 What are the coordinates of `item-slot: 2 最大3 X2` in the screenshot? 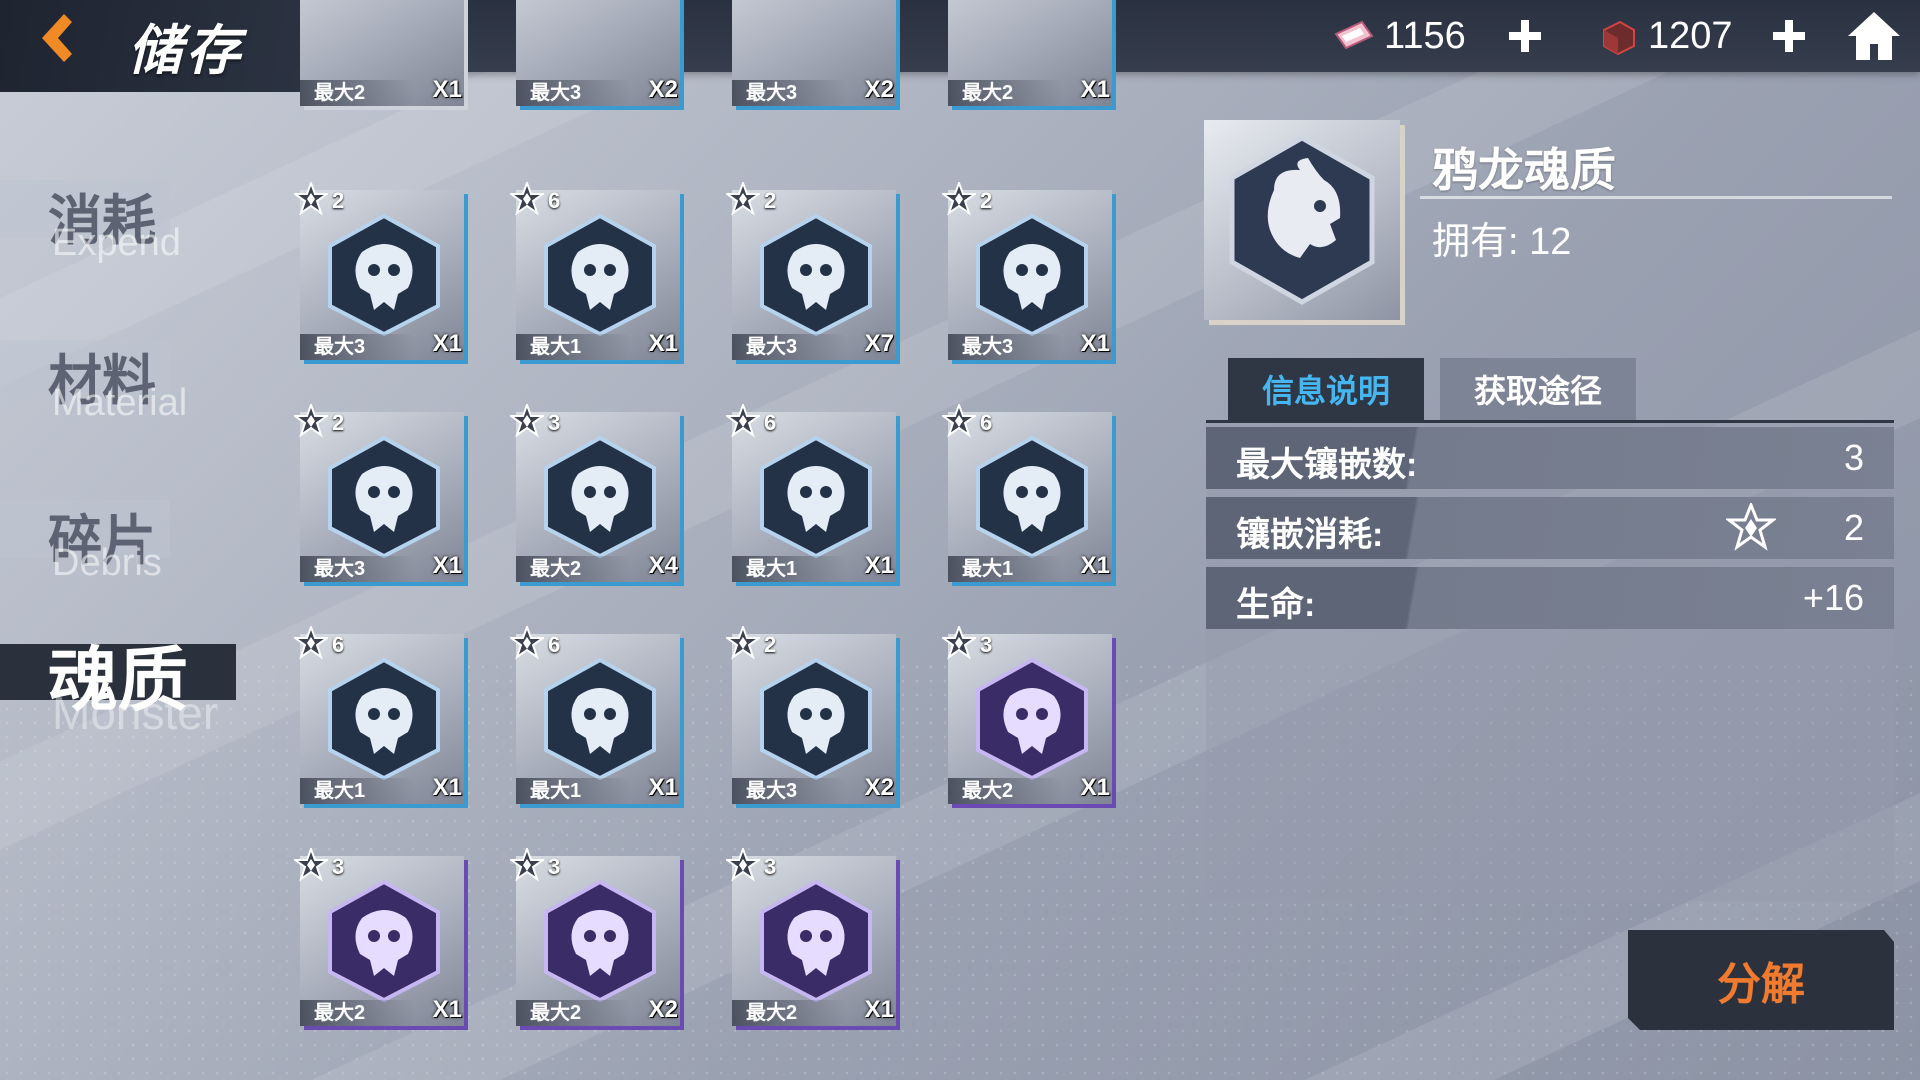 It's located at (811, 715).